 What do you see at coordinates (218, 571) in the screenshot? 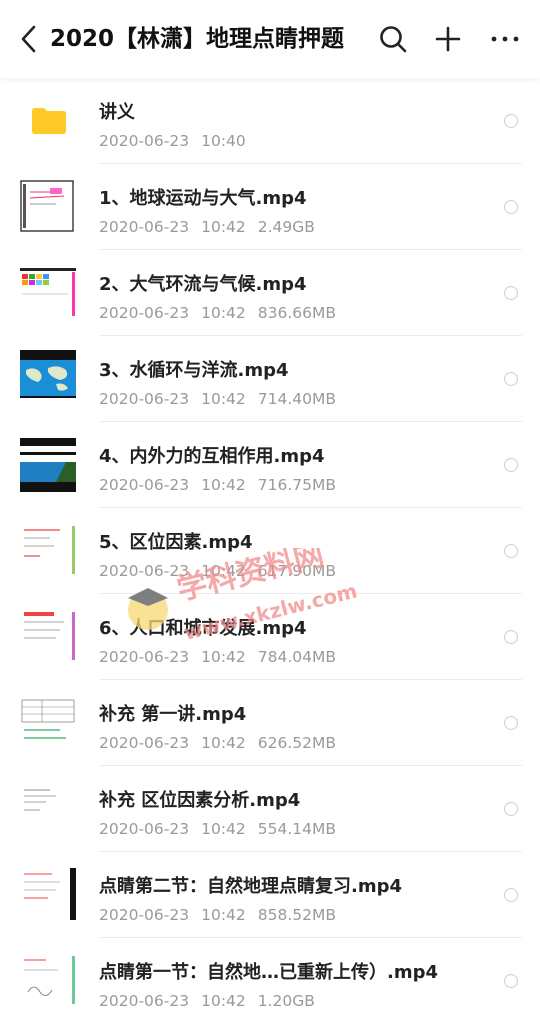
I see `file-meta: 2020-06-23 10:42 617.90MB` at bounding box center [218, 571].